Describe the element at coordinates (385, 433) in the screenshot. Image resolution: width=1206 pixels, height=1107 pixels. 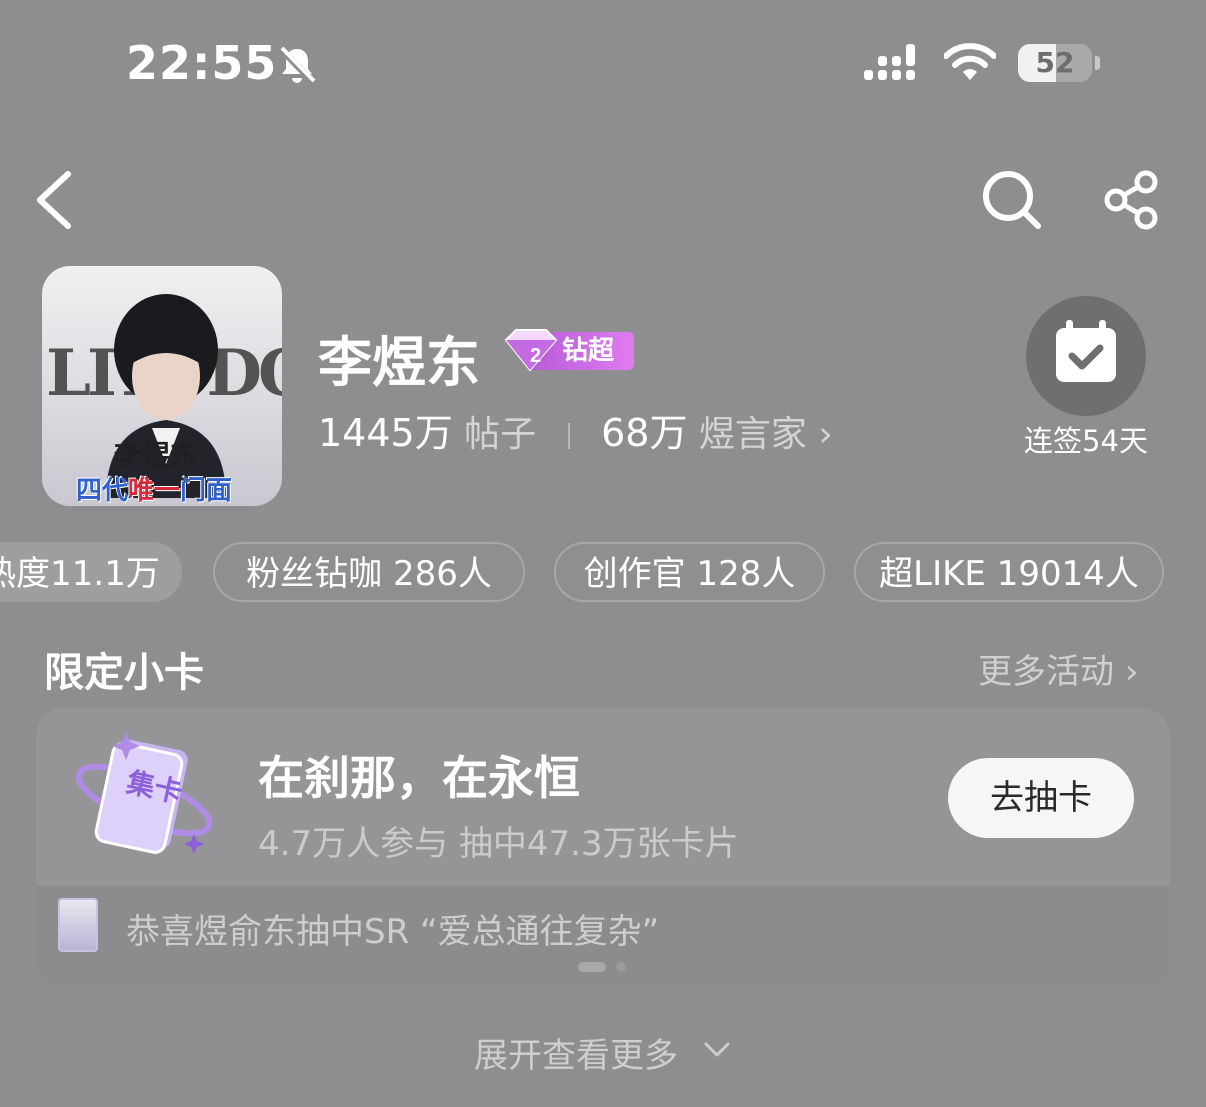
I see `posts-count: 1445万` at that location.